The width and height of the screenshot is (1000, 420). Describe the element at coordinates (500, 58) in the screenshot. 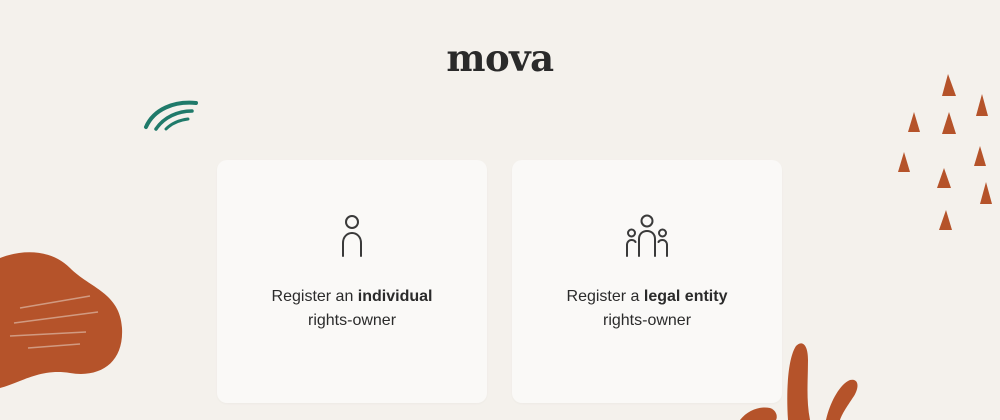

I see `brand-logo: mova` at that location.